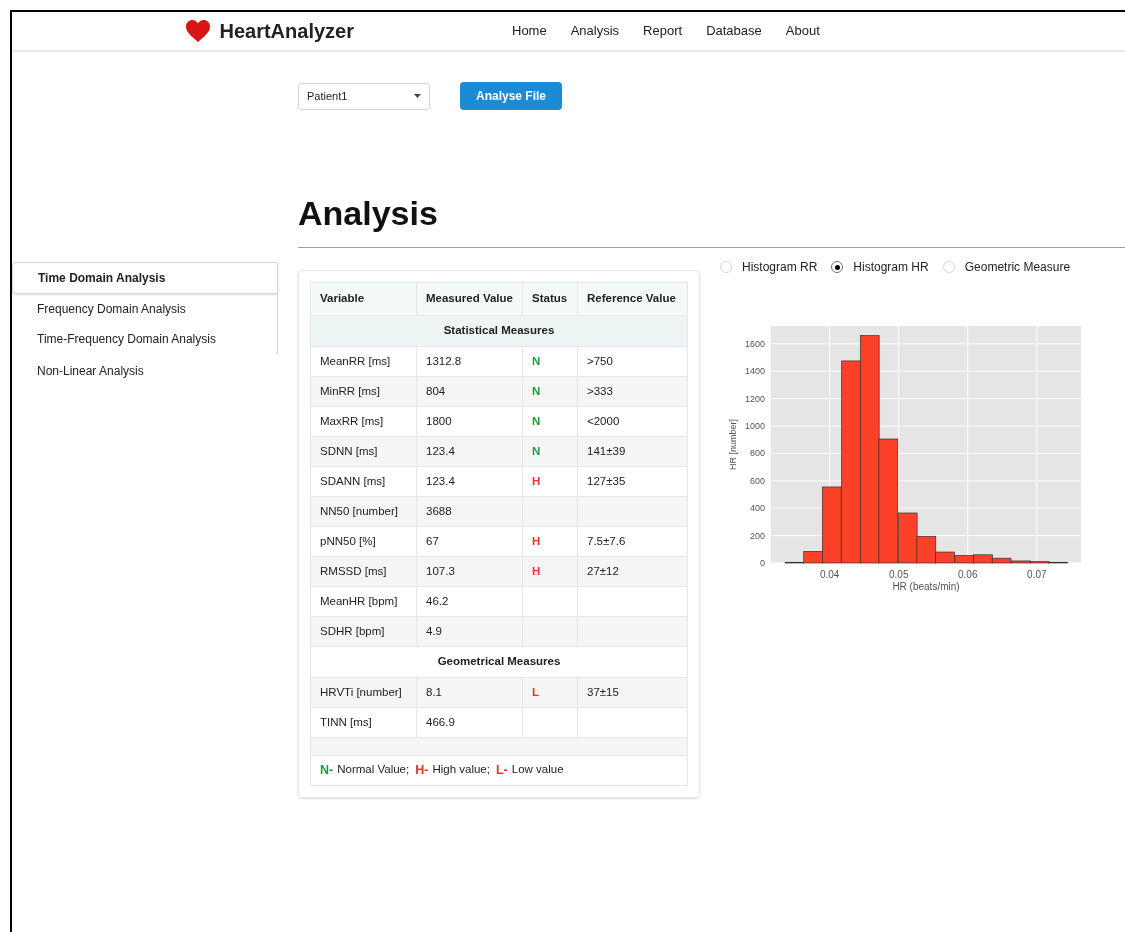 The width and height of the screenshot is (1125, 932). What do you see at coordinates (145, 309) in the screenshot?
I see `sidebar-item: Frequency Domain Analysis` at bounding box center [145, 309].